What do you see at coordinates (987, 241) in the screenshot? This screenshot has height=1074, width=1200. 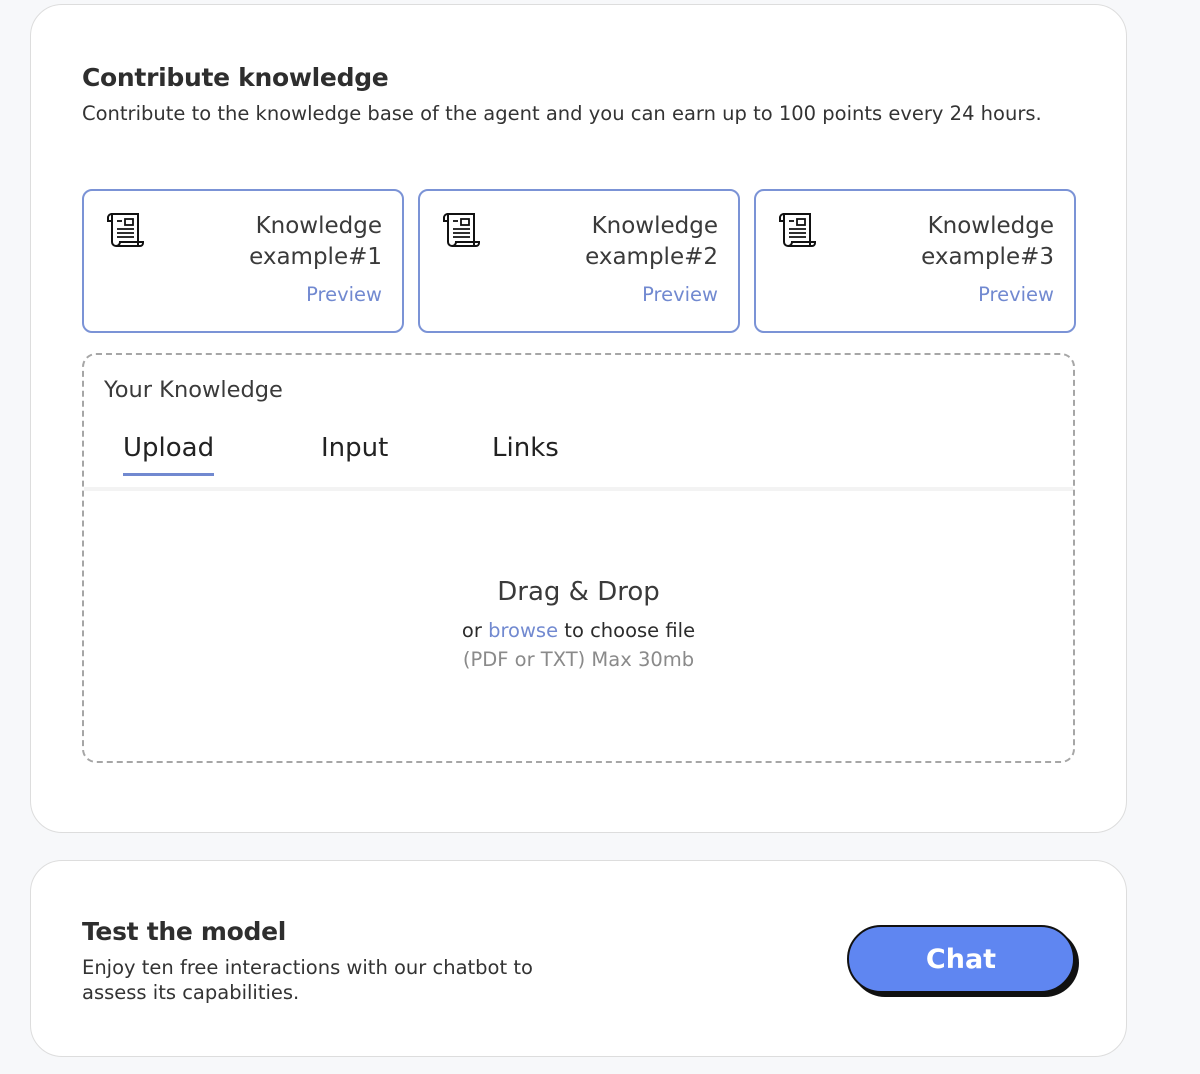 I see `knowledge-example-title: Knowledge example#3` at bounding box center [987, 241].